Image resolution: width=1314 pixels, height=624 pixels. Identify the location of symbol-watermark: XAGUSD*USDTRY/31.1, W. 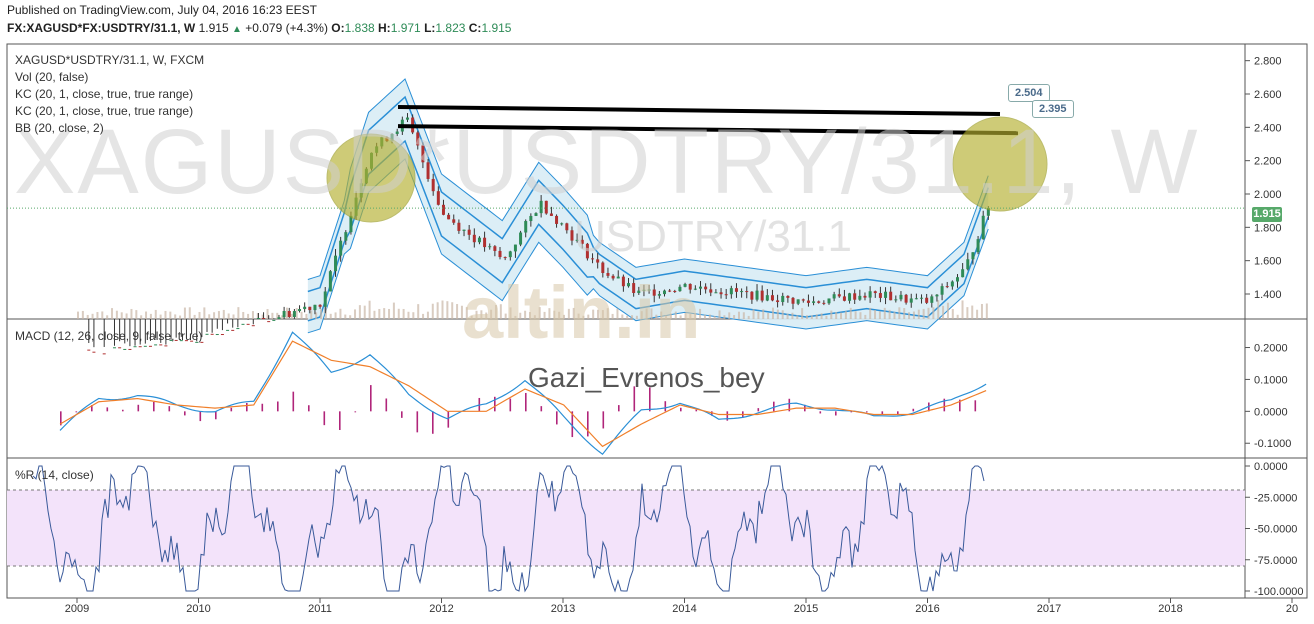
(607, 162).